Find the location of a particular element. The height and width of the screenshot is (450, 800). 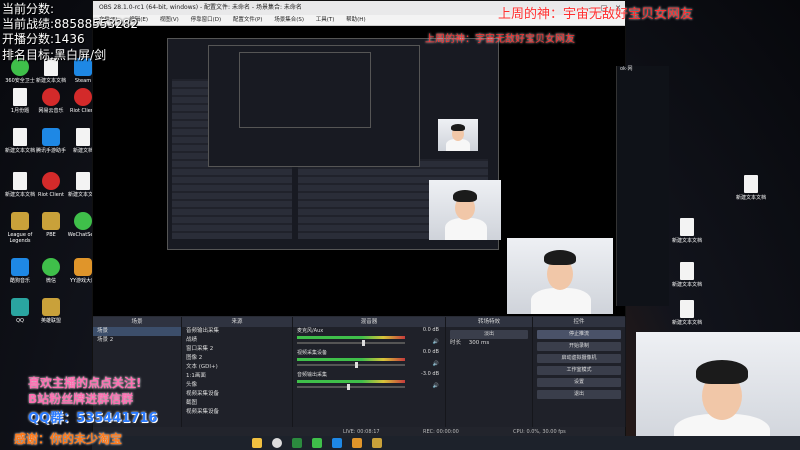

mixer-channel: 视频采集设备 0.0 dB 🔊 is located at coordinates (369, 360).